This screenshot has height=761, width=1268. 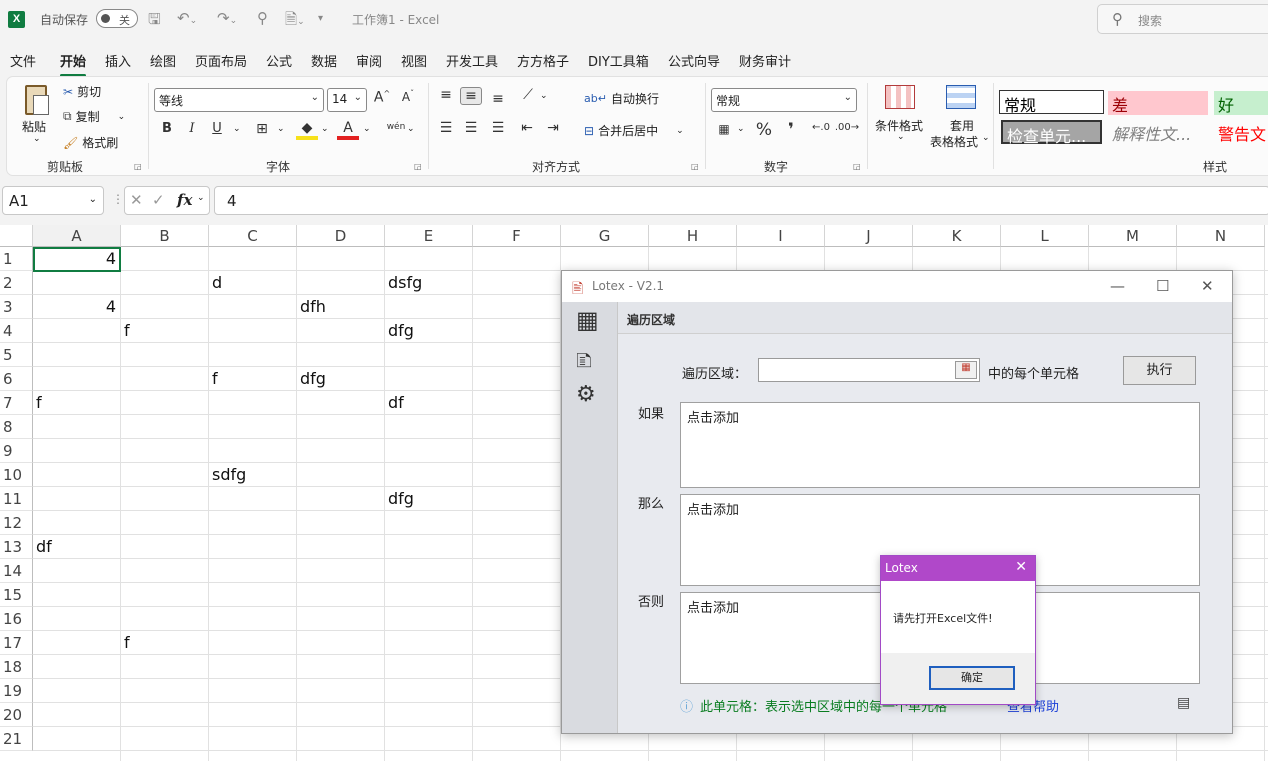 I want to click on ok-button: 确定, so click(x=972, y=678).